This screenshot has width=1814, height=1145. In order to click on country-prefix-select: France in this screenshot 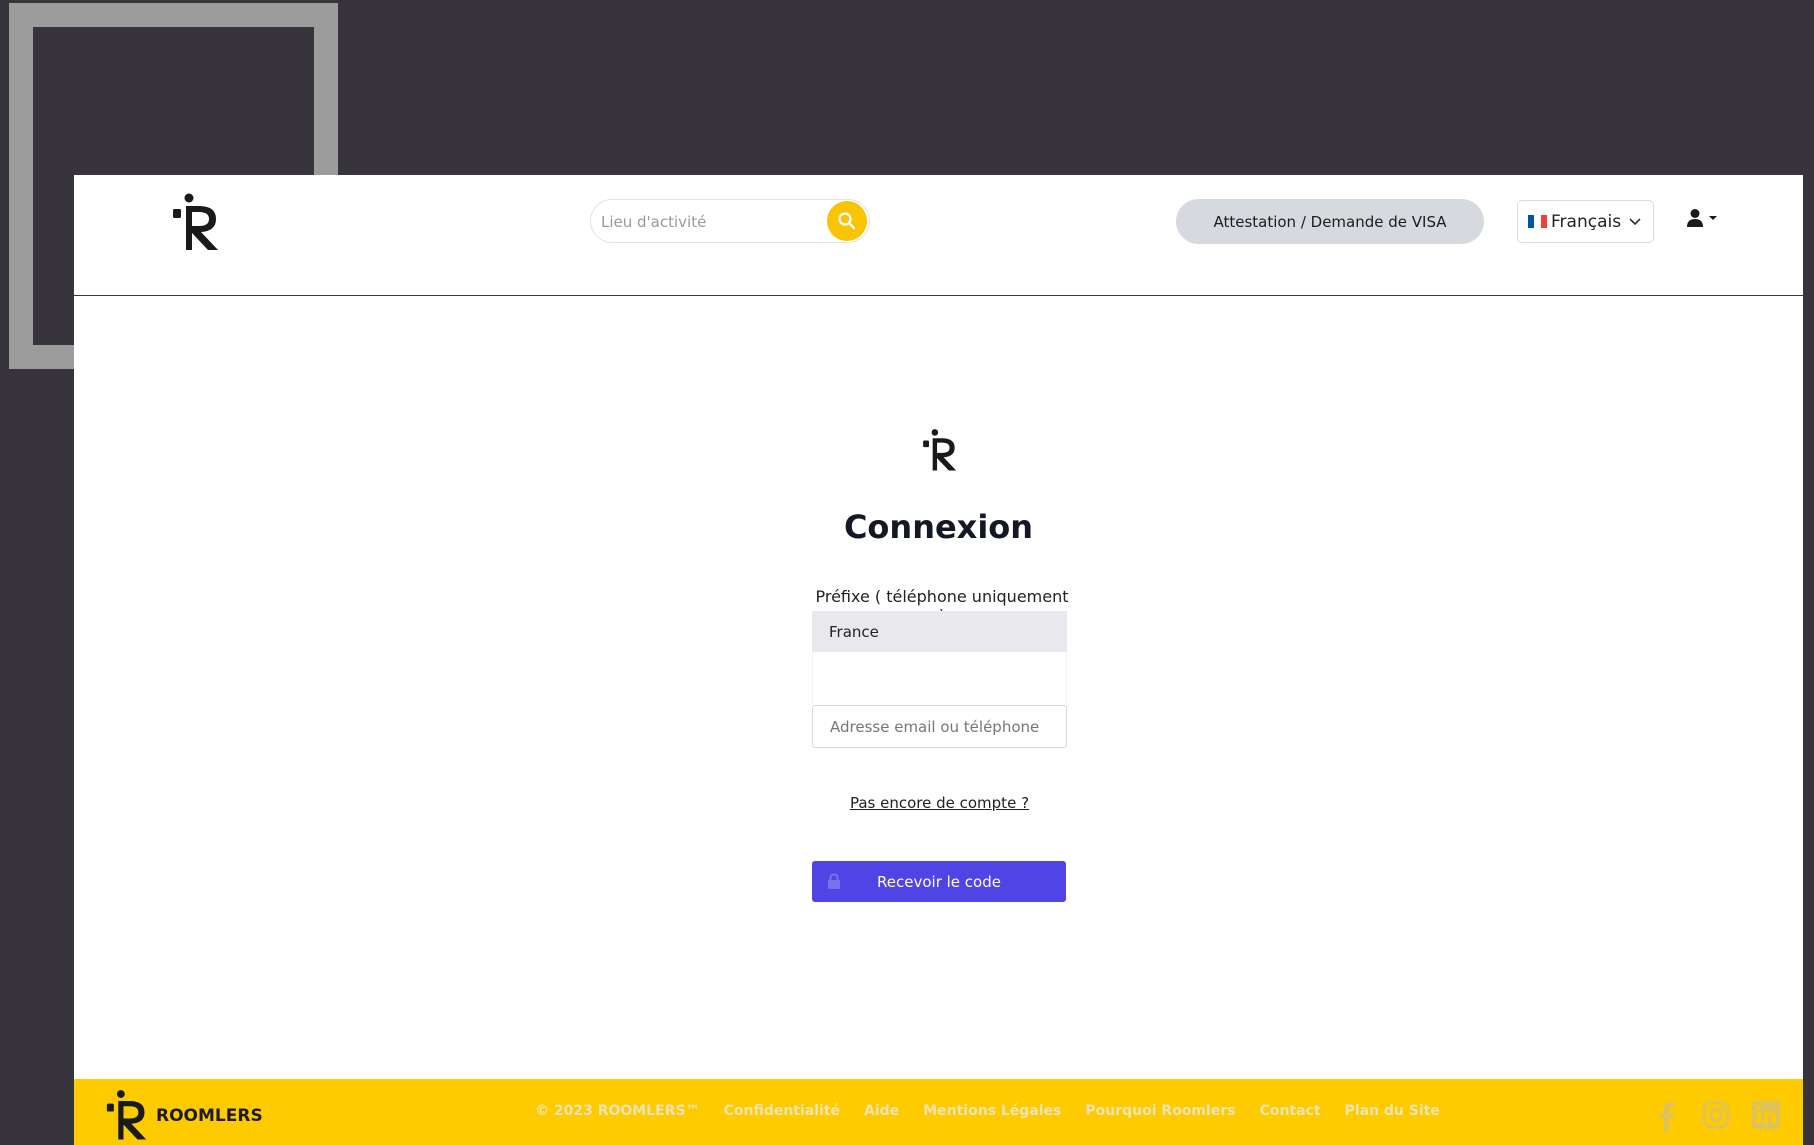, I will do `click(939, 631)`.